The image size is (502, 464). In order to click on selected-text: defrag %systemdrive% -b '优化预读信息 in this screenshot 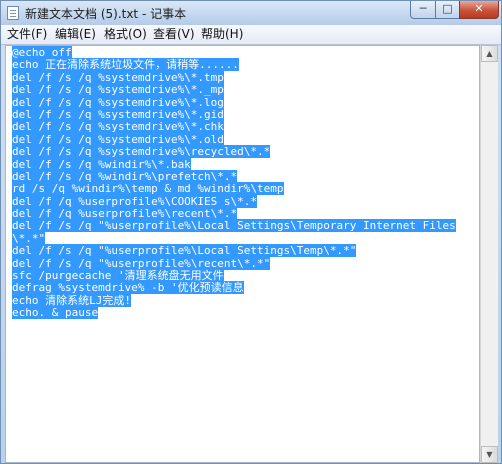, I will do `click(128, 288)`.